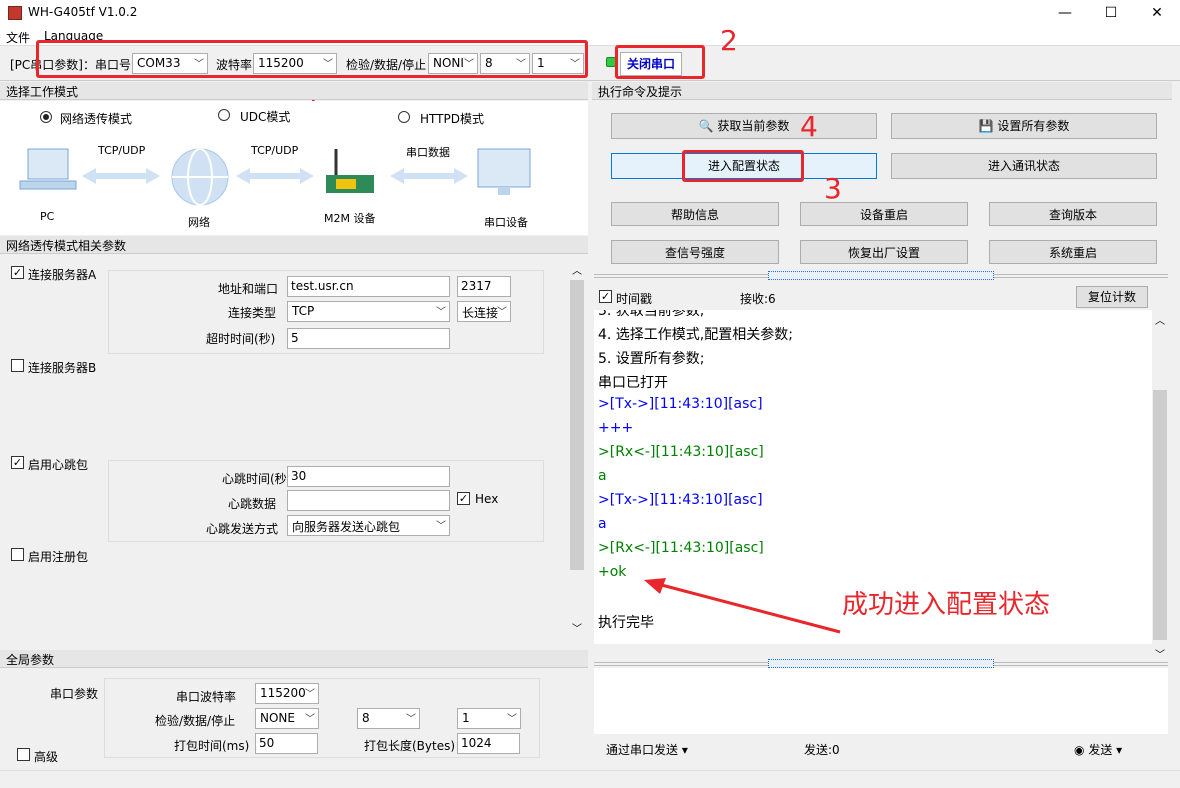 The width and height of the screenshot is (1180, 788). What do you see at coordinates (488, 743) in the screenshot?
I see `pack-len-input: 1024` at bounding box center [488, 743].